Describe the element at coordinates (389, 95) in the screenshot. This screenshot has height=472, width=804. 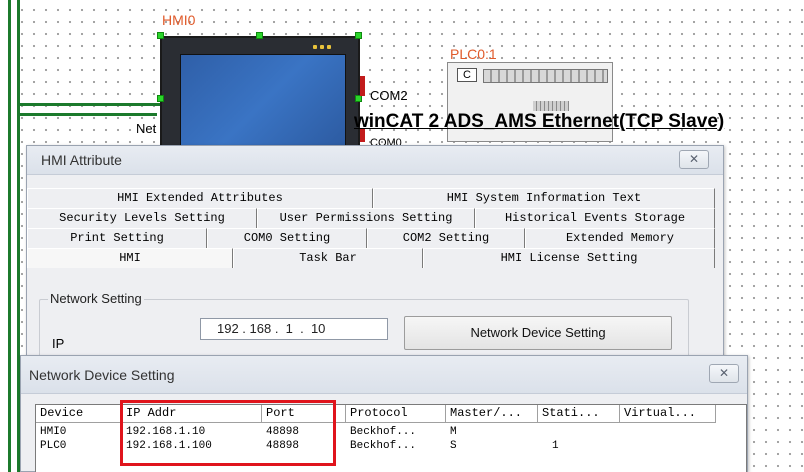
I see `com2-label: COM2` at that location.